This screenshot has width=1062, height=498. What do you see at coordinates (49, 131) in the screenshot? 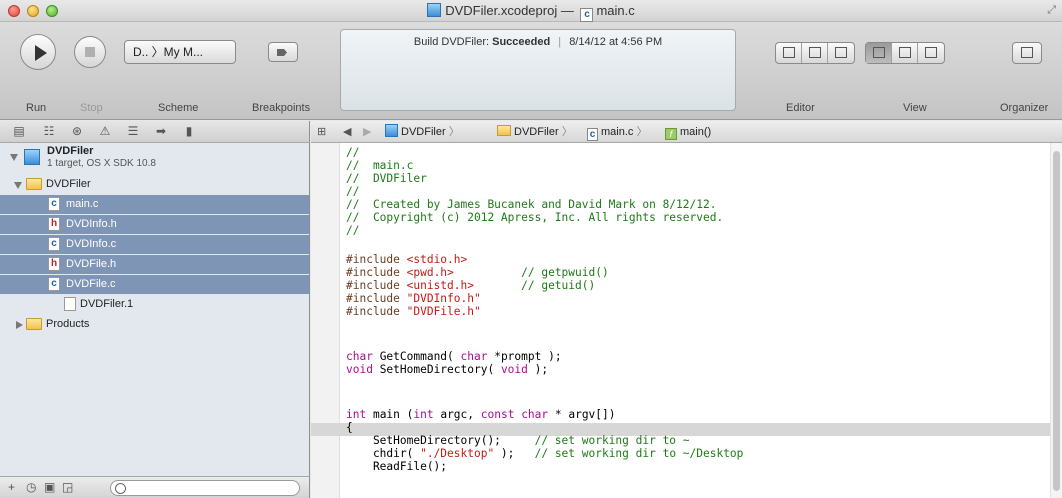
I see `symbol-navigator-icon: ☷` at bounding box center [49, 131].